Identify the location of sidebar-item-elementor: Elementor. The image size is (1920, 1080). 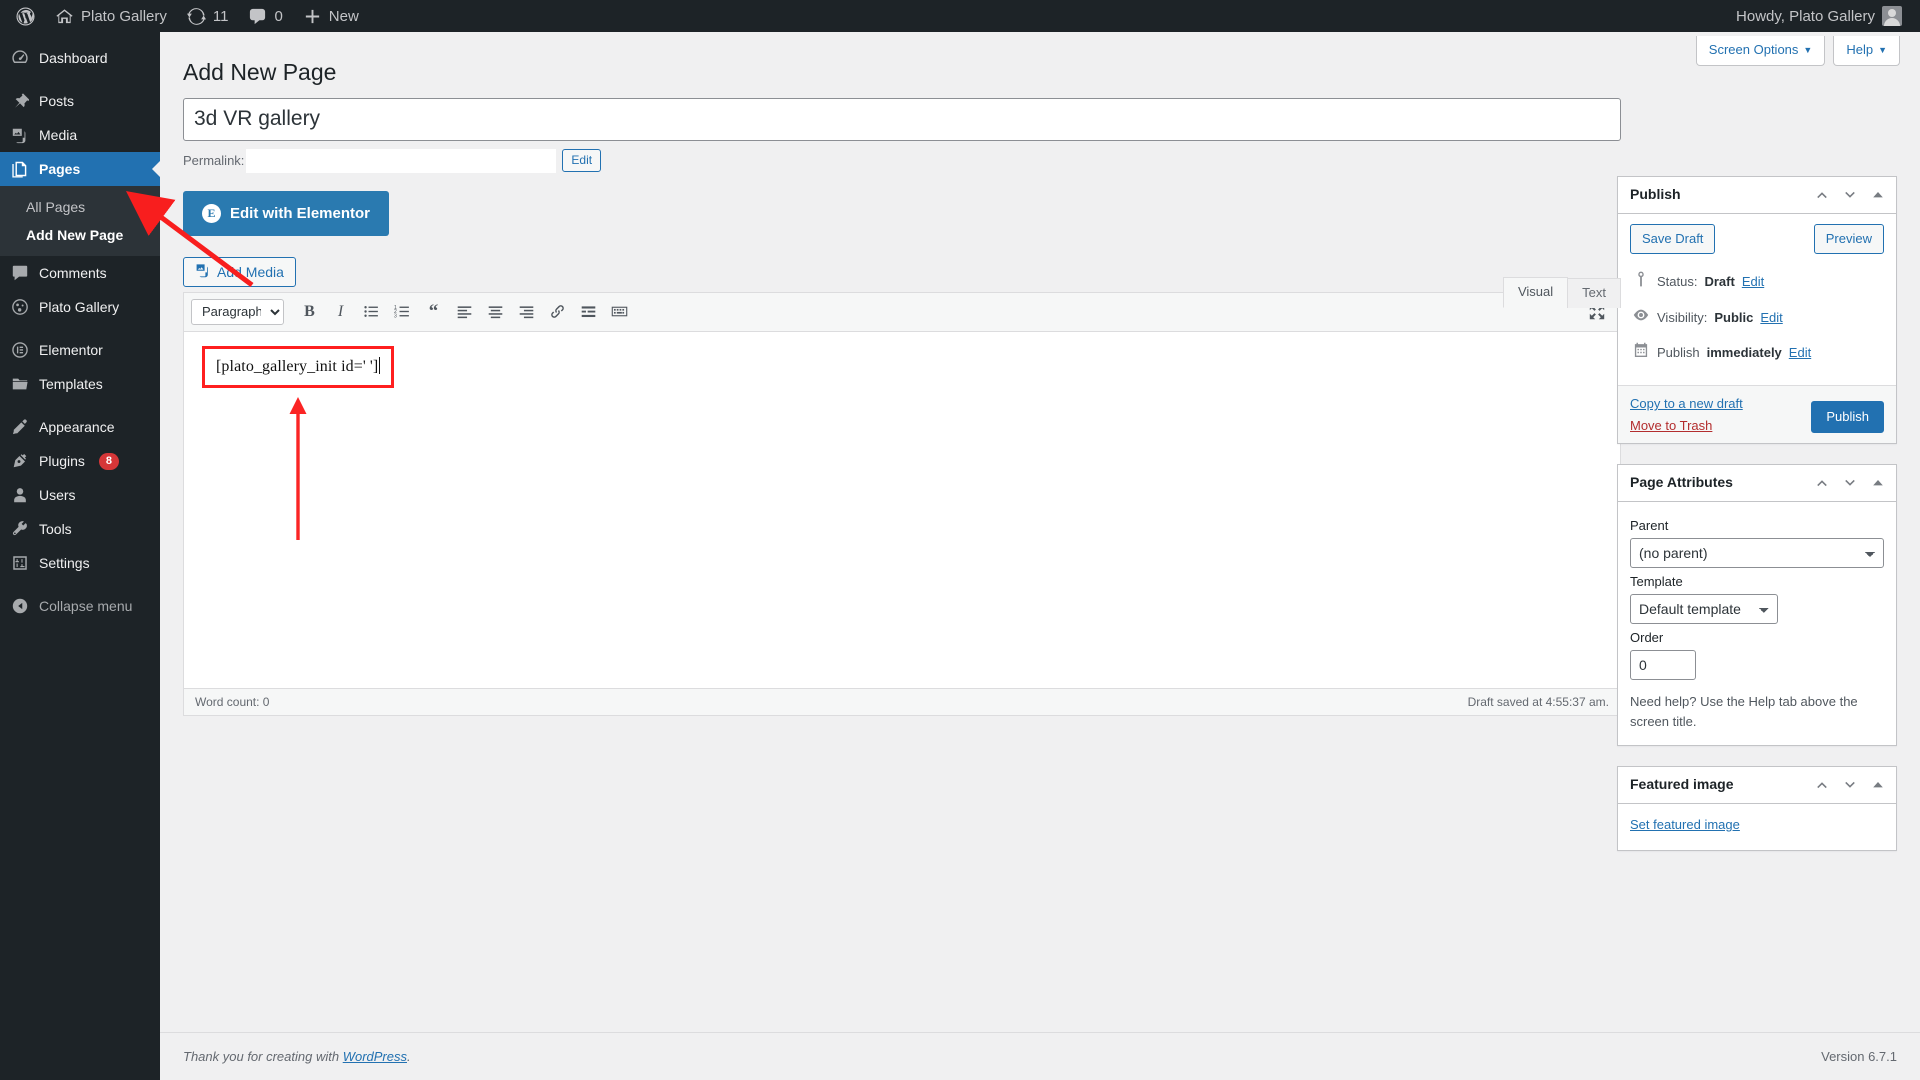
(80, 350).